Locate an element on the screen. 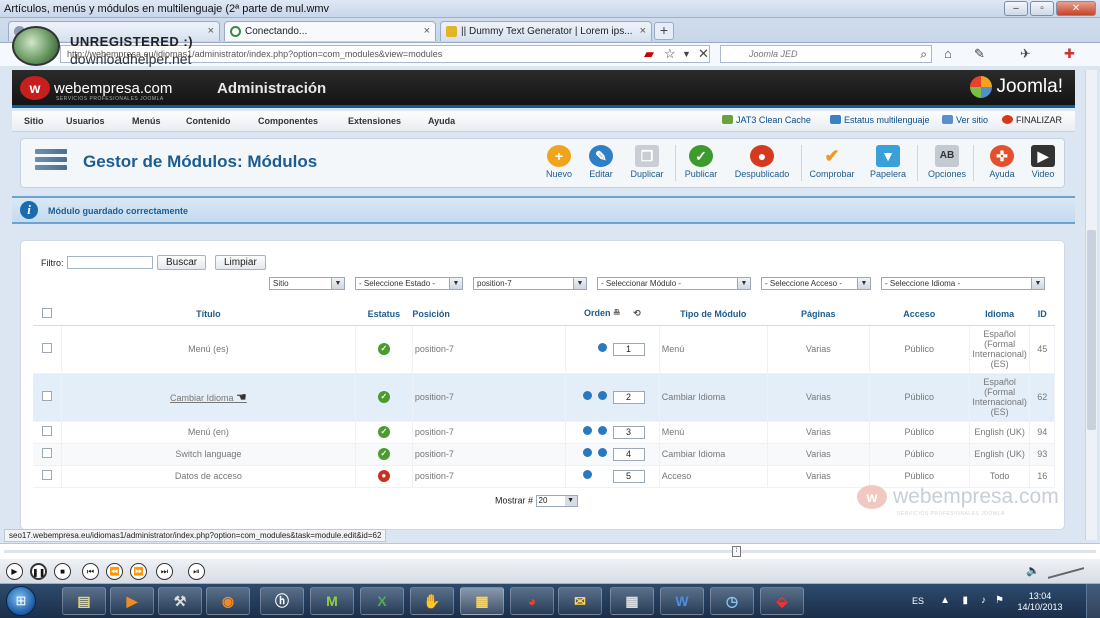 The width and height of the screenshot is (1100, 618). menu-icon: ✚ is located at coordinates (1069, 54).